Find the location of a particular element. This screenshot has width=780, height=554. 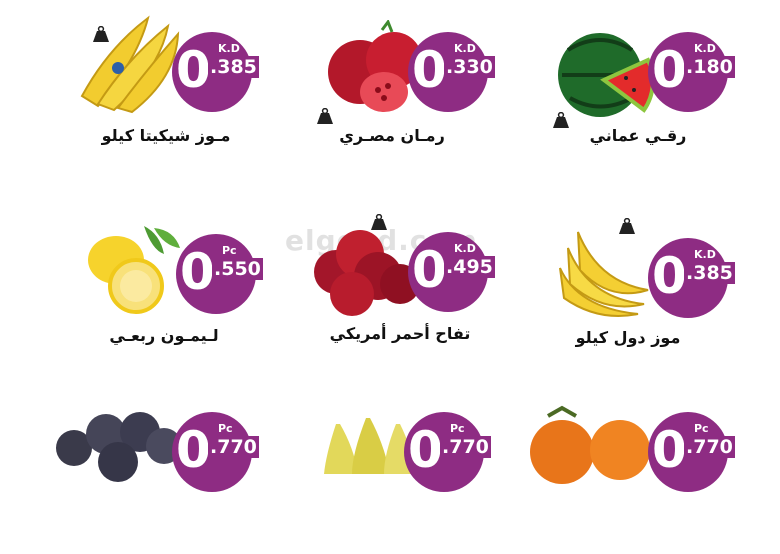

product-name: لـيمـون ربعـي is located at coordinates (164, 335).